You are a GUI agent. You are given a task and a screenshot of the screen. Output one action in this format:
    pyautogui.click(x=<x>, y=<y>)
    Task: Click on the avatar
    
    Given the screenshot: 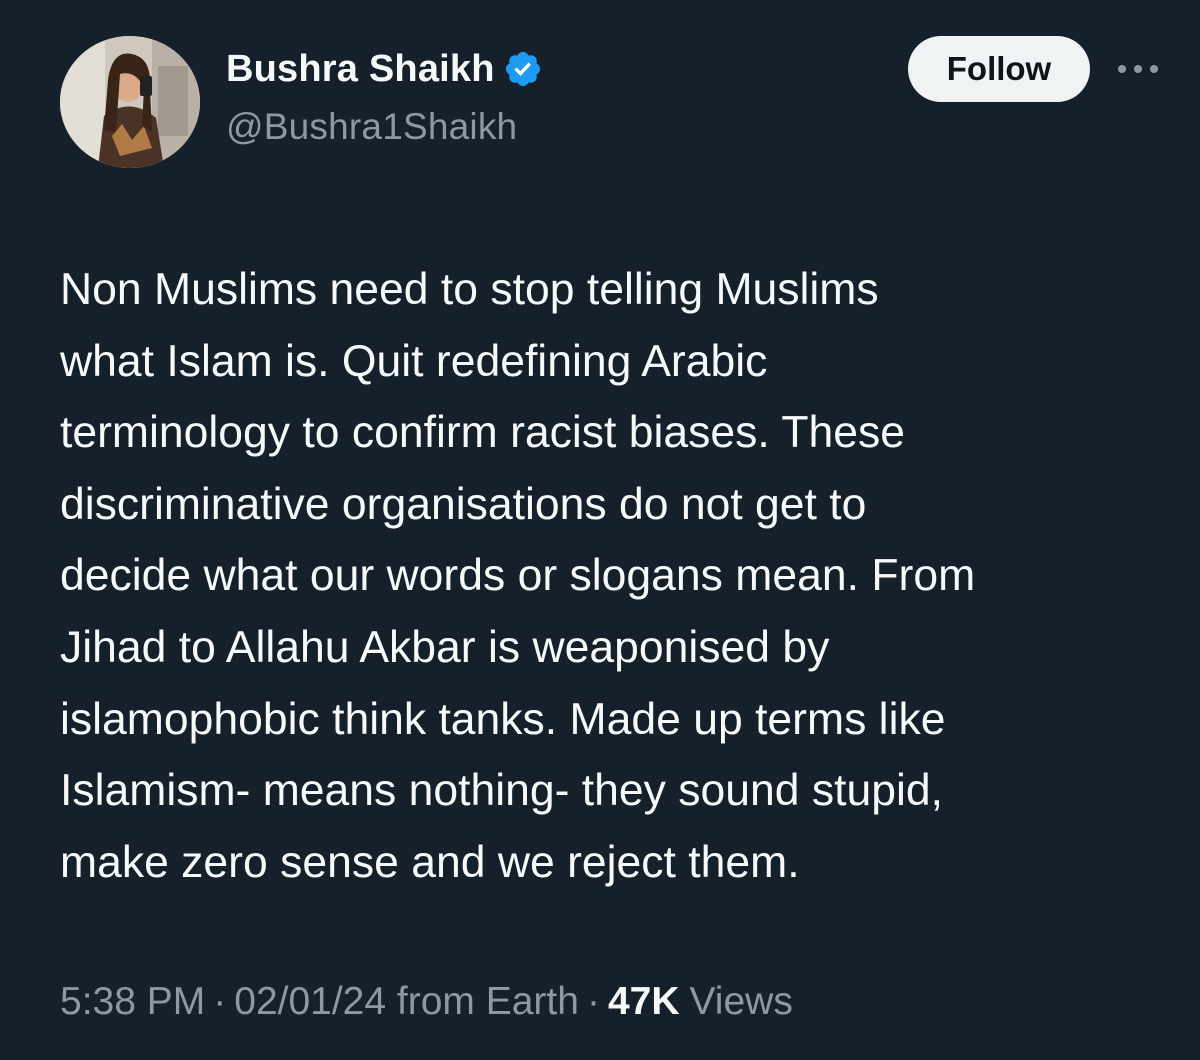 What is the action you would take?
    pyautogui.click(x=130, y=102)
    